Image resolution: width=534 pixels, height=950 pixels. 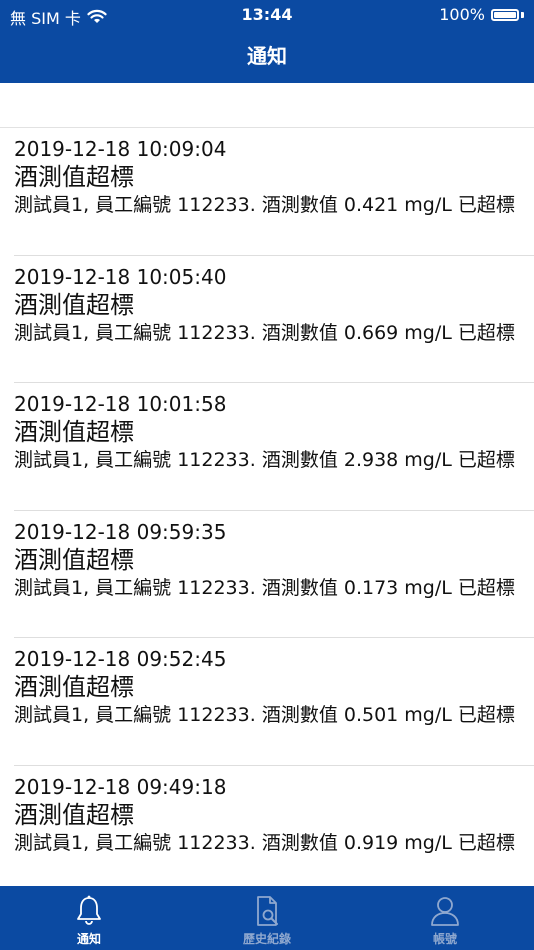 I want to click on battery-tip, so click(x=522, y=14).